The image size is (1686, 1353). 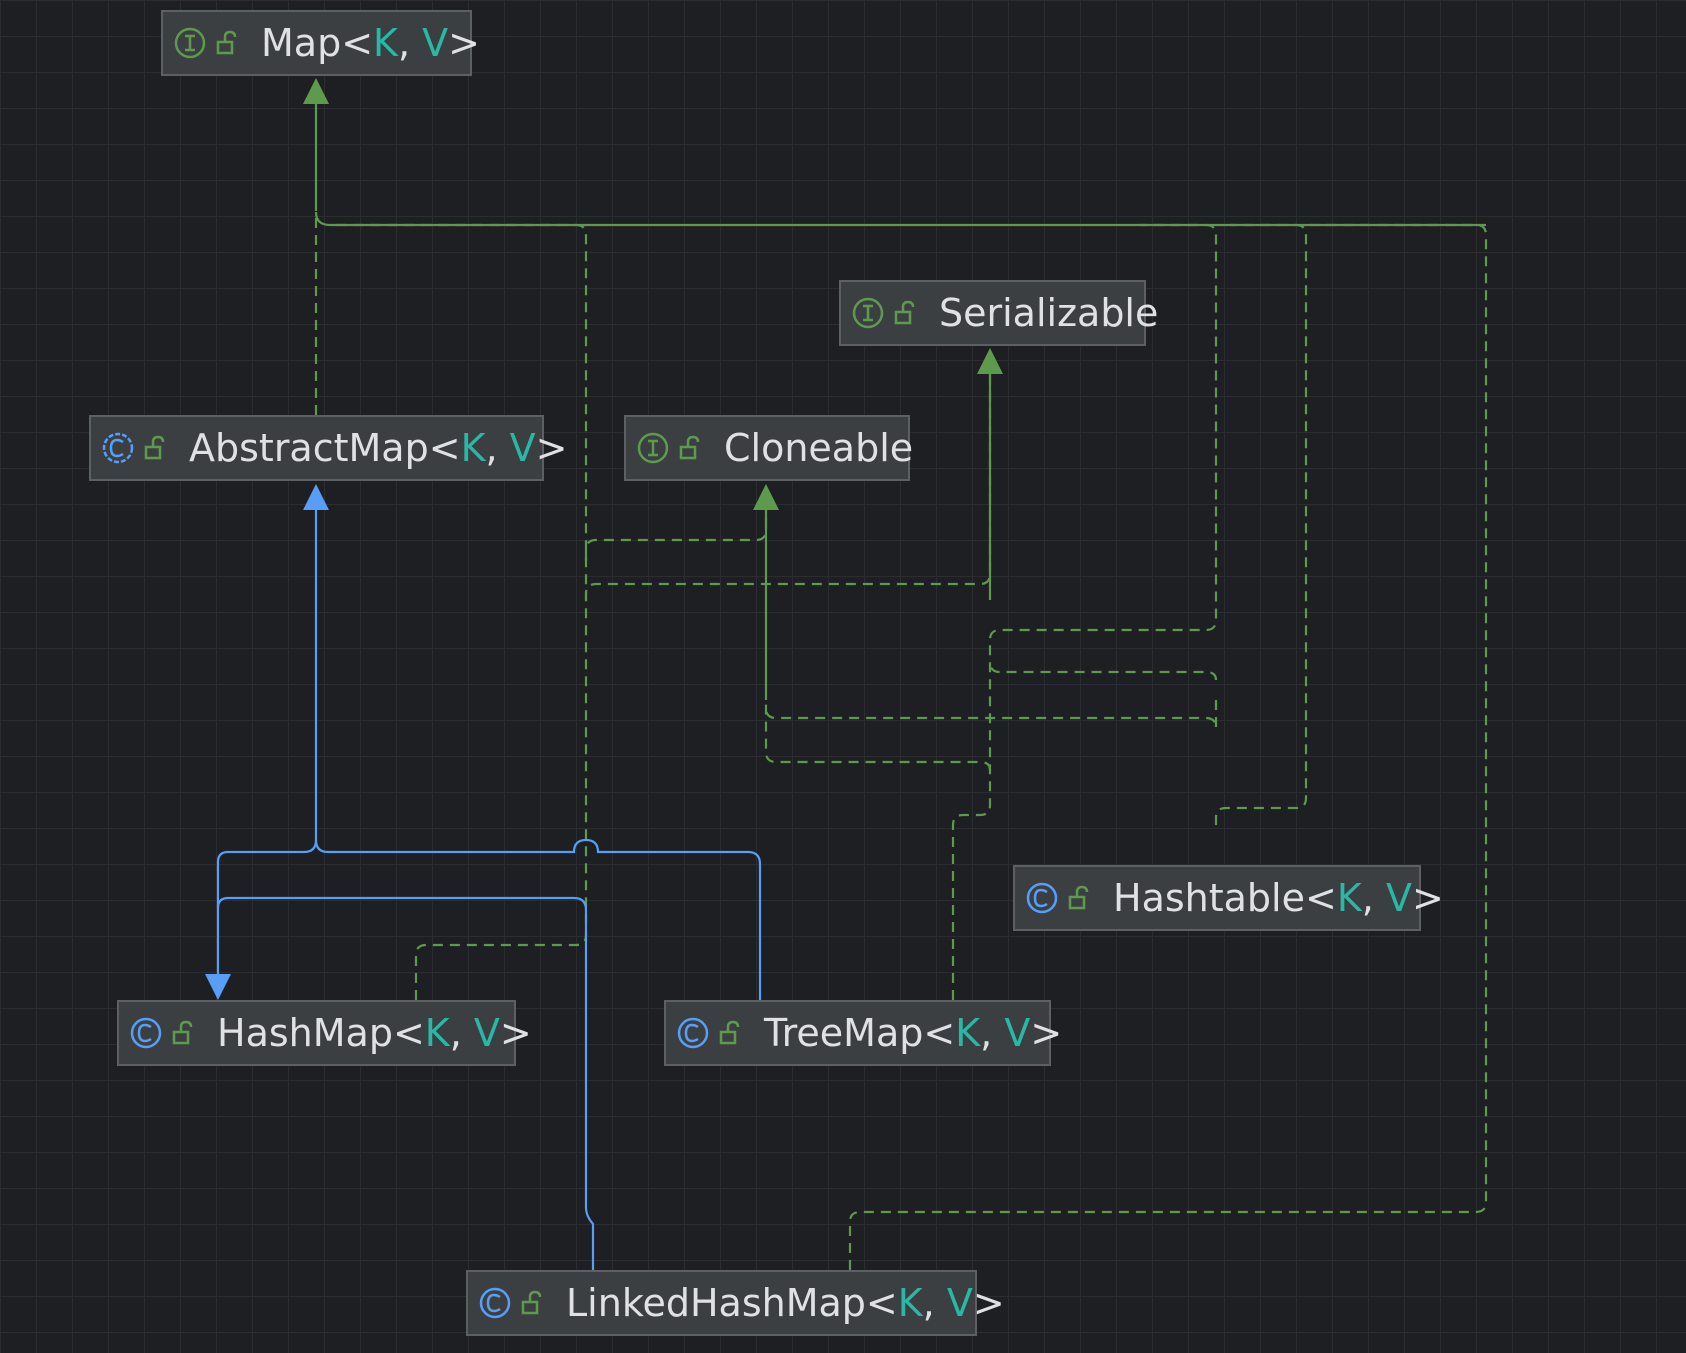 What do you see at coordinates (788, 482) in the screenshot?
I see `edge-hashmap-implements-serializable` at bounding box center [788, 482].